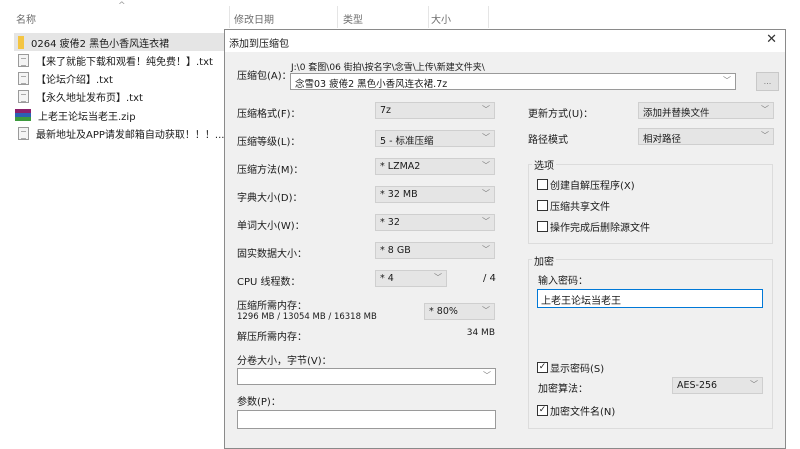 This screenshot has width=800, height=449. Describe the element at coordinates (583, 412) in the screenshot. I see `checkbox-label: 加密文件名(N)` at that location.